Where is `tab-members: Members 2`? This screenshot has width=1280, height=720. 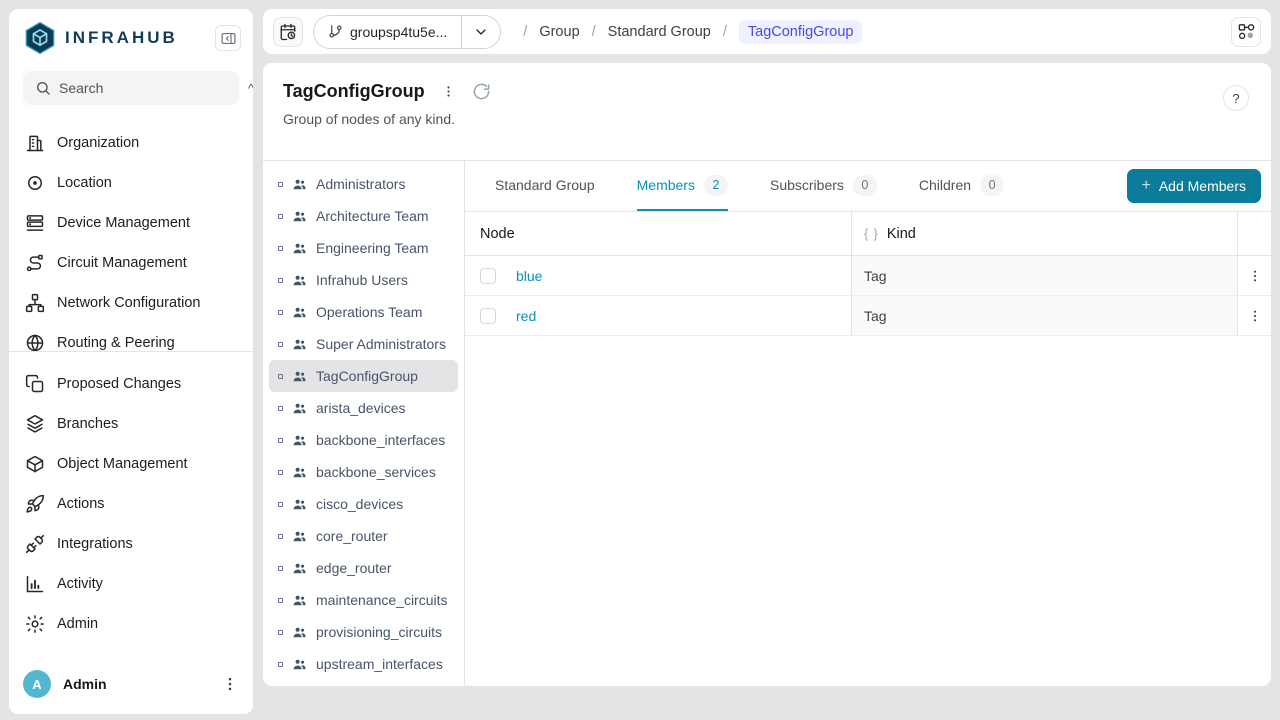
tab-members: Members 2 is located at coordinates (682, 186).